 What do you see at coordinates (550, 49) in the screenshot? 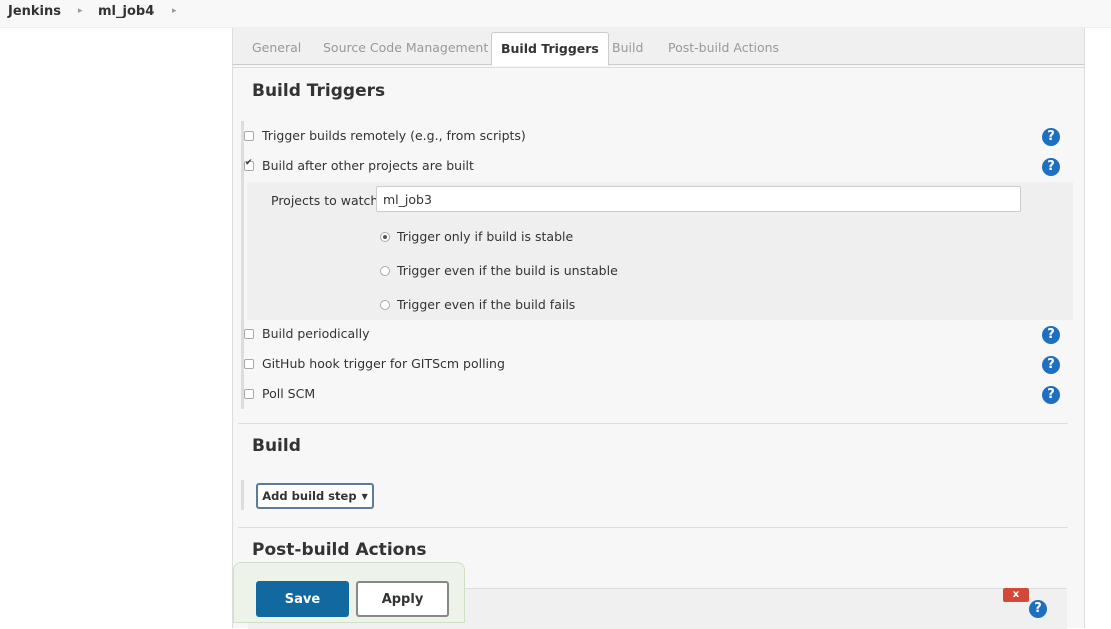
I see `tab-build-triggers: Build Triggers` at bounding box center [550, 49].